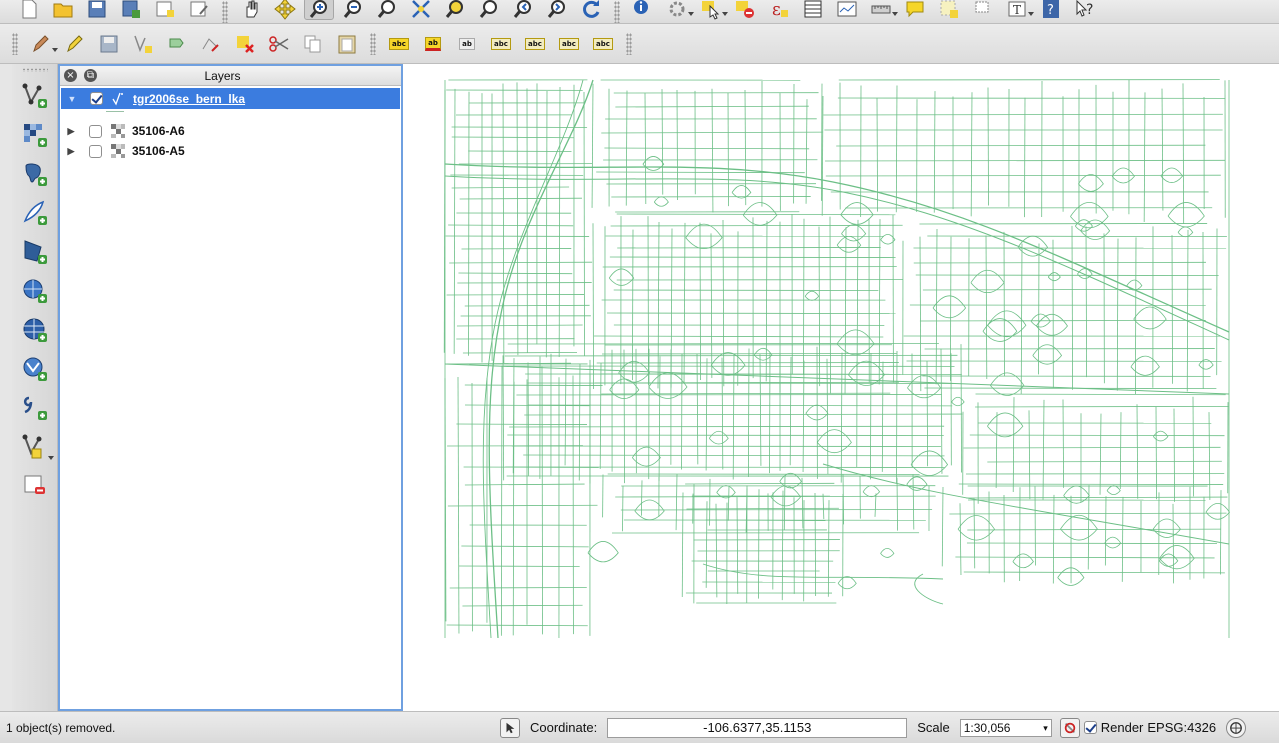 The image size is (1279, 743). What do you see at coordinates (245, 44) in the screenshot?
I see `delete-selected-button` at bounding box center [245, 44].